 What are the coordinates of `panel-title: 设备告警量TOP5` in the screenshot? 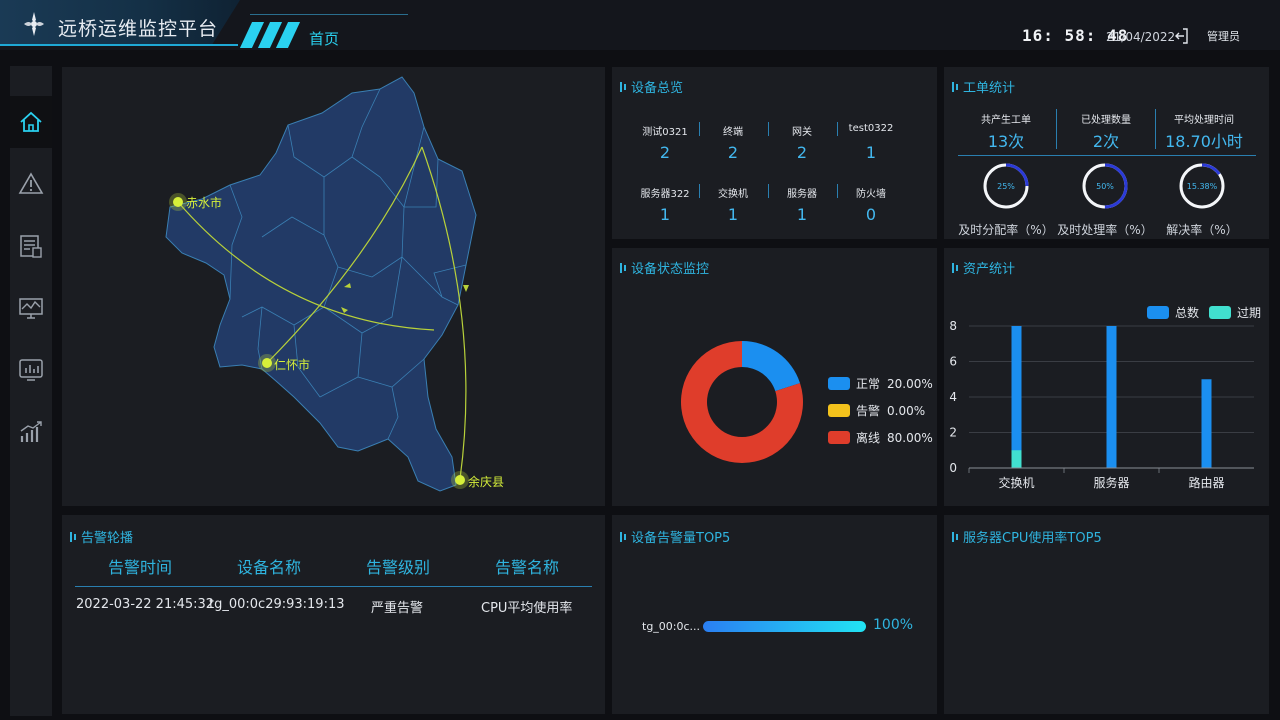 It's located at (675, 536).